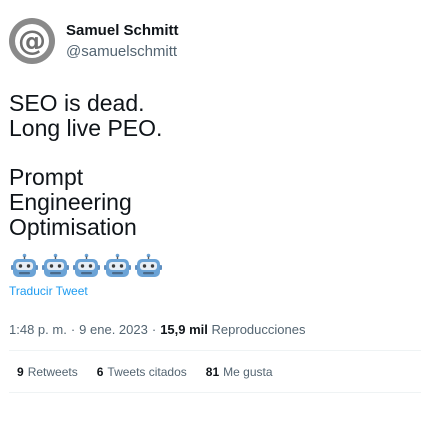 The width and height of the screenshot is (431, 425). I want to click on quote-tweets-label: Tweets citados, so click(147, 372).